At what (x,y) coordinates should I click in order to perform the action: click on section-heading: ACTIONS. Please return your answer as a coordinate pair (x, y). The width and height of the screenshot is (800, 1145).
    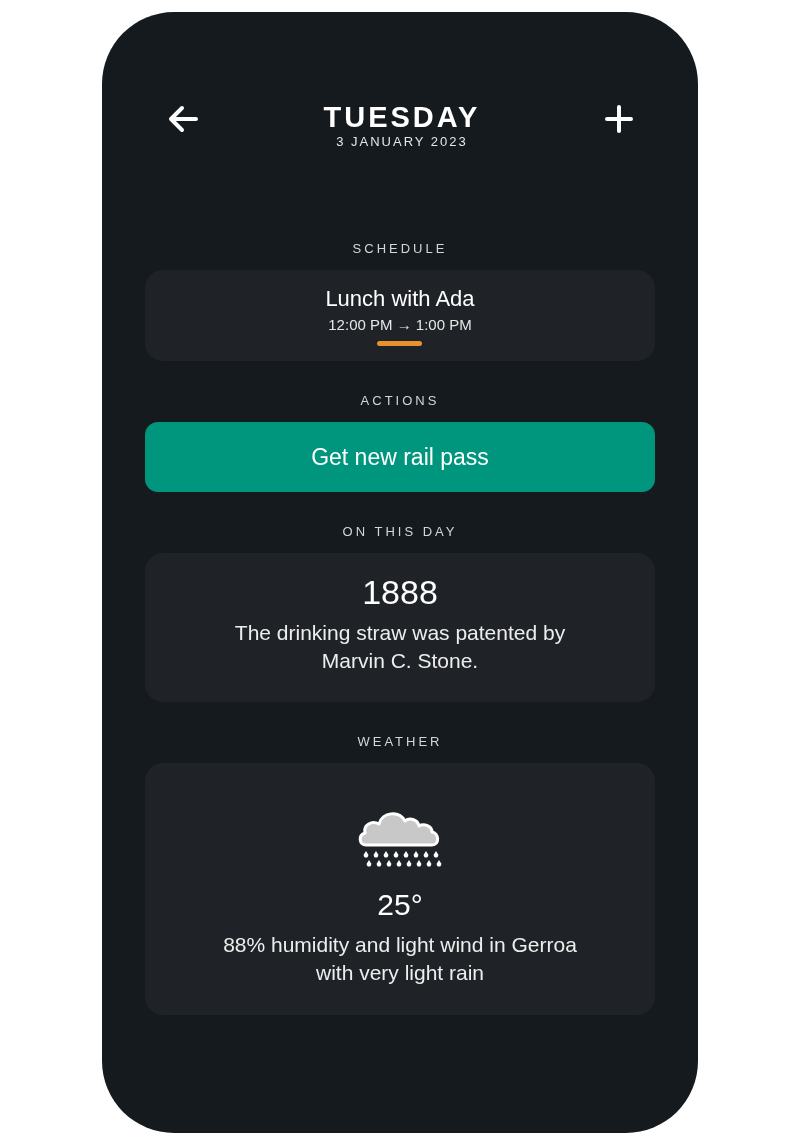
    Looking at the image, I should click on (400, 401).